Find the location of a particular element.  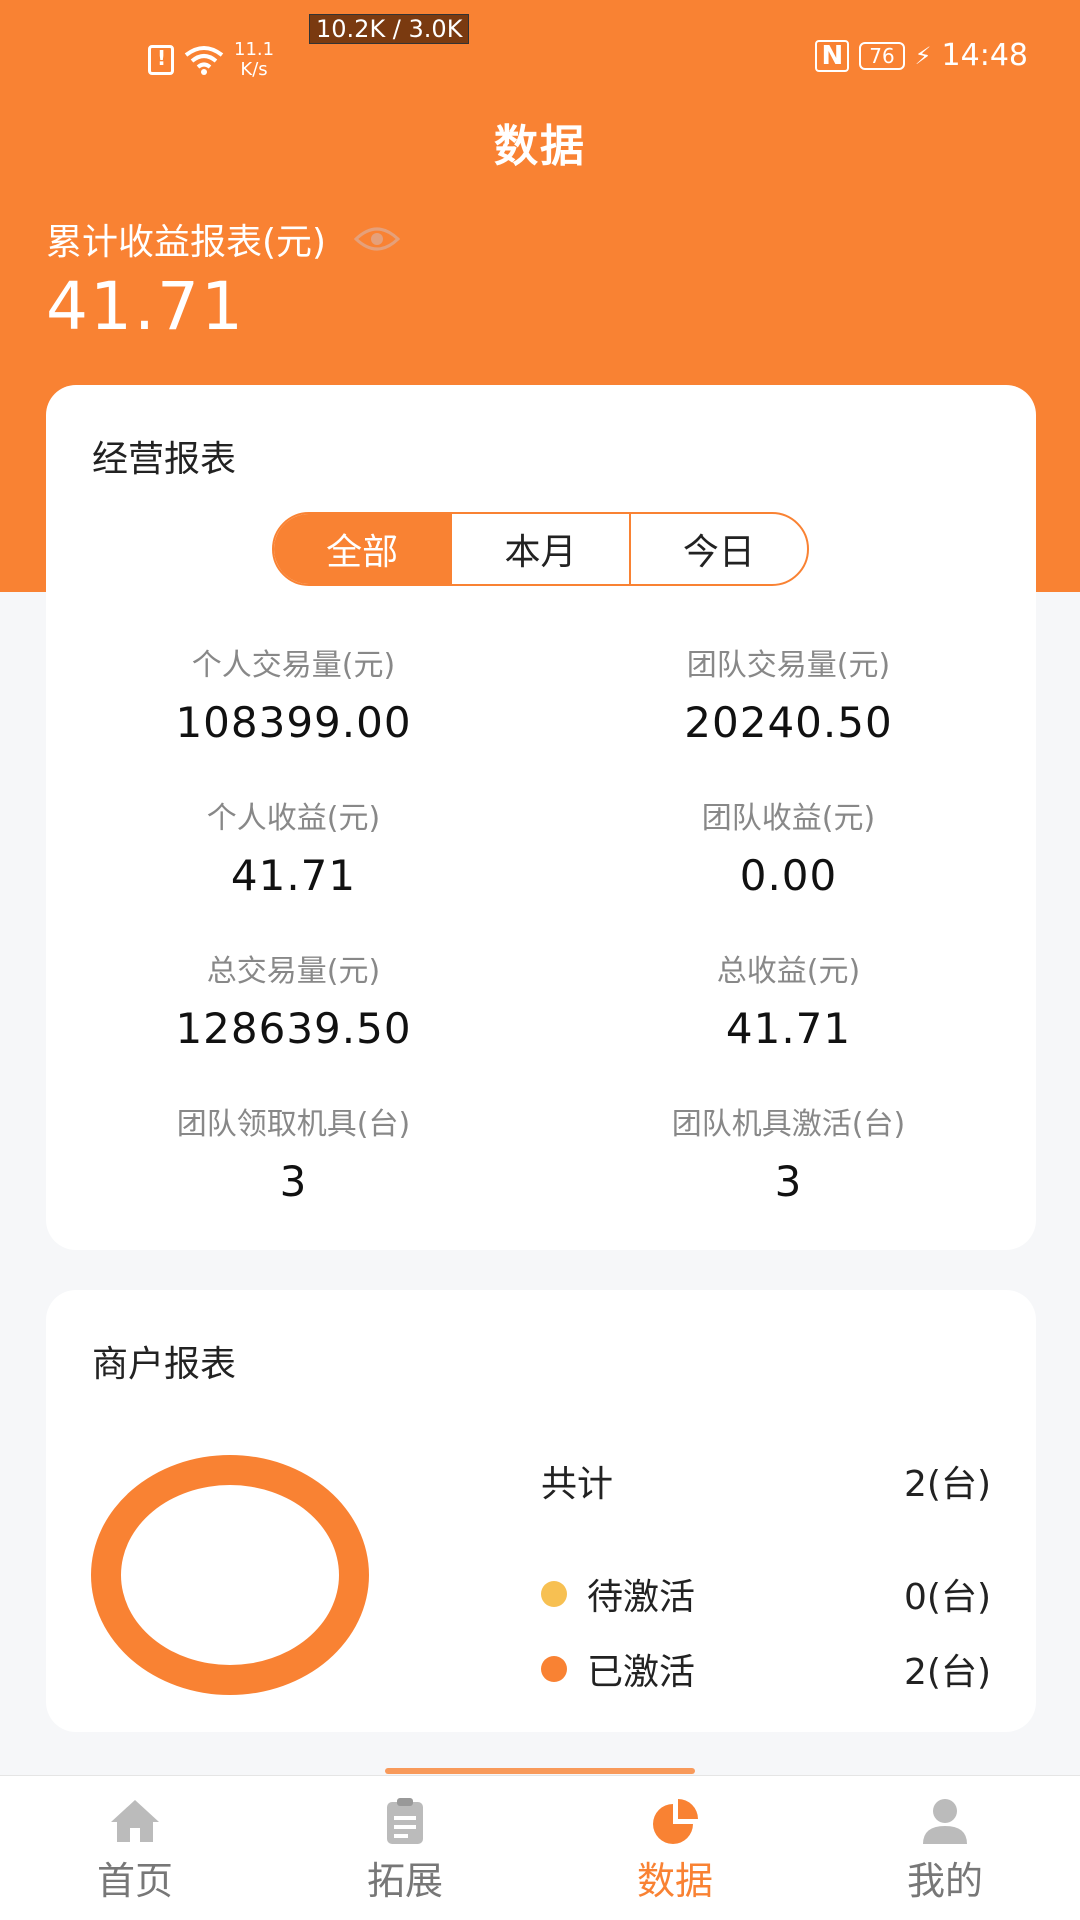

tab-this-month: 本月 is located at coordinates (539, 549).